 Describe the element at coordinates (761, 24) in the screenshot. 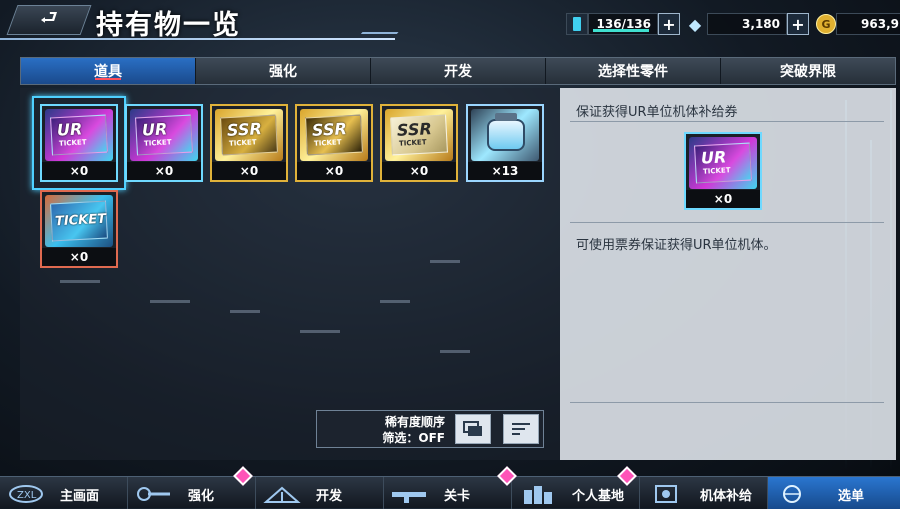

I see `diamond-value: 3,180` at that location.